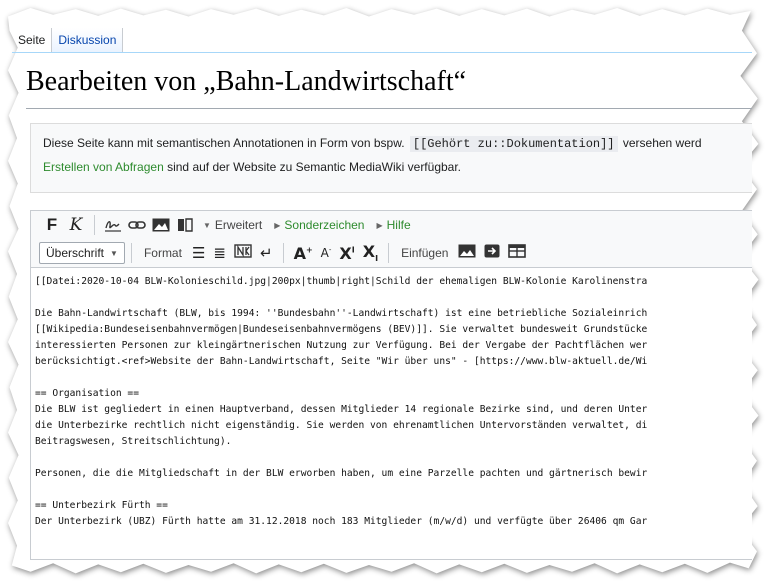  Describe the element at coordinates (303, 253) in the screenshot. I see `big-text-icon: A+` at that location.